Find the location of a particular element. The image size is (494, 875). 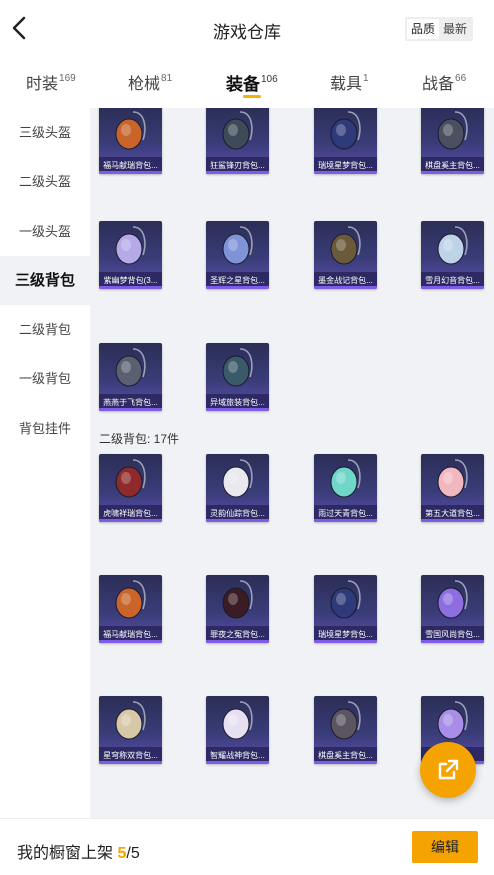

tab-weapons: 枪械81 is located at coordinates (150, 82).